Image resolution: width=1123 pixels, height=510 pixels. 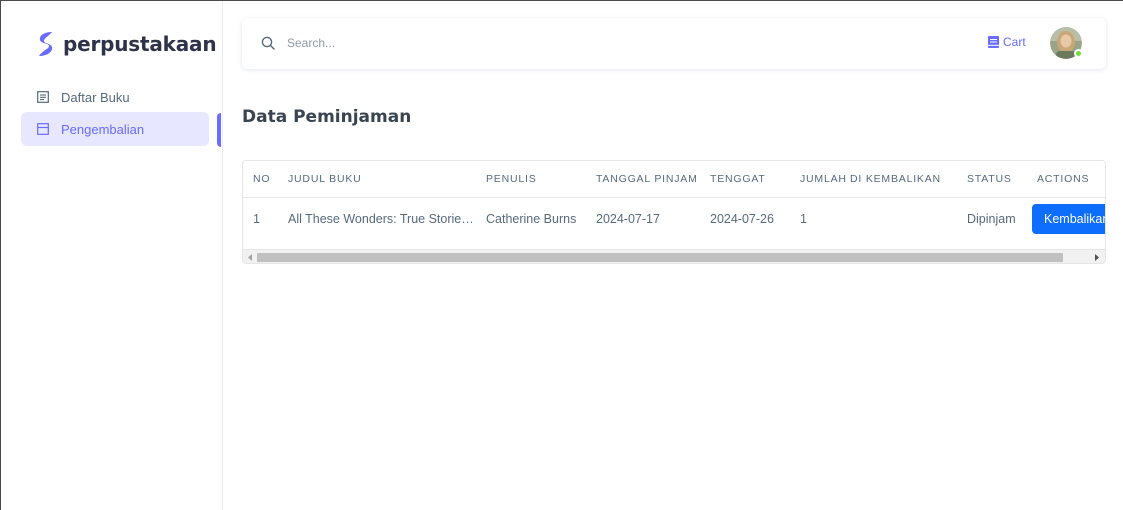 What do you see at coordinates (993, 42) in the screenshot?
I see `cart-icon` at bounding box center [993, 42].